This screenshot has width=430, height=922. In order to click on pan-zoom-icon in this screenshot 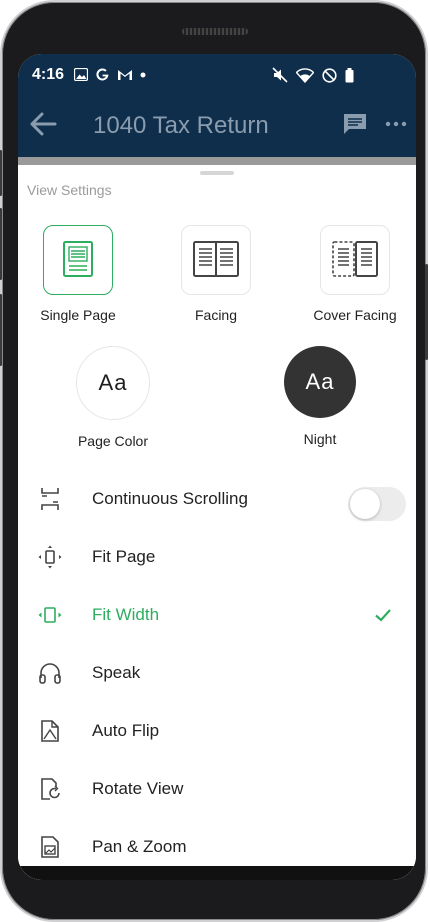, I will do `click(50, 847)`.